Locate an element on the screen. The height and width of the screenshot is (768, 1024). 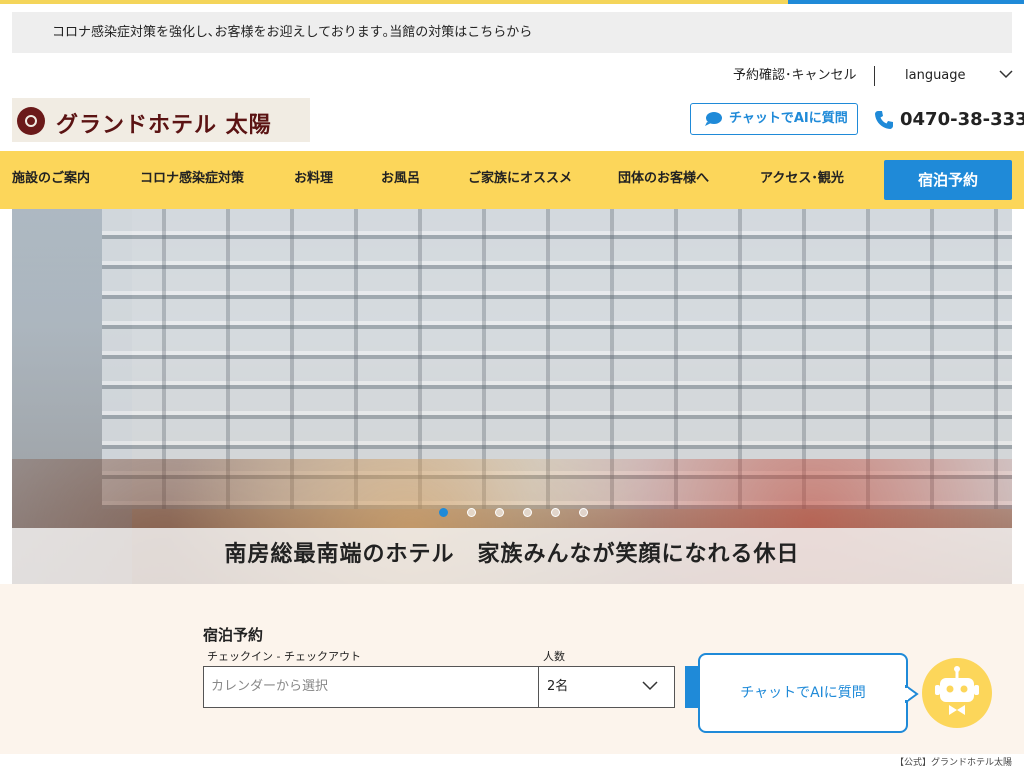
book-stay-button: 宿泊予約 is located at coordinates (948, 180).